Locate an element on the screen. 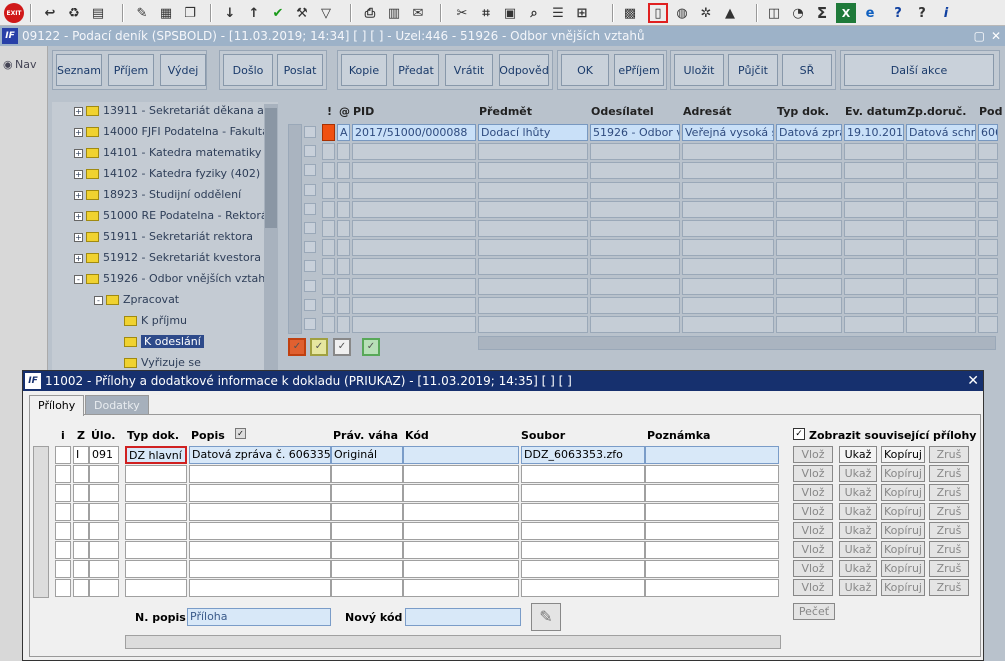 Image resolution: width=1005 pixels, height=661 pixels. action-button-14: SŘ is located at coordinates (807, 70).